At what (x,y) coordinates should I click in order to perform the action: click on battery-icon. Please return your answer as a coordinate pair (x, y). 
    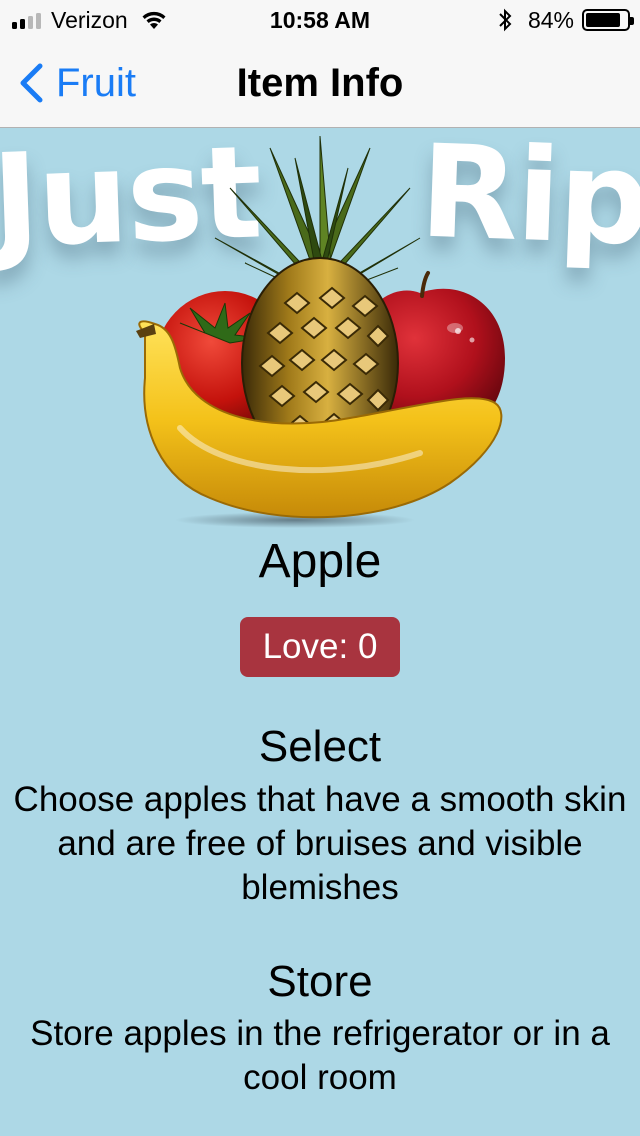
    Looking at the image, I should click on (608, 20).